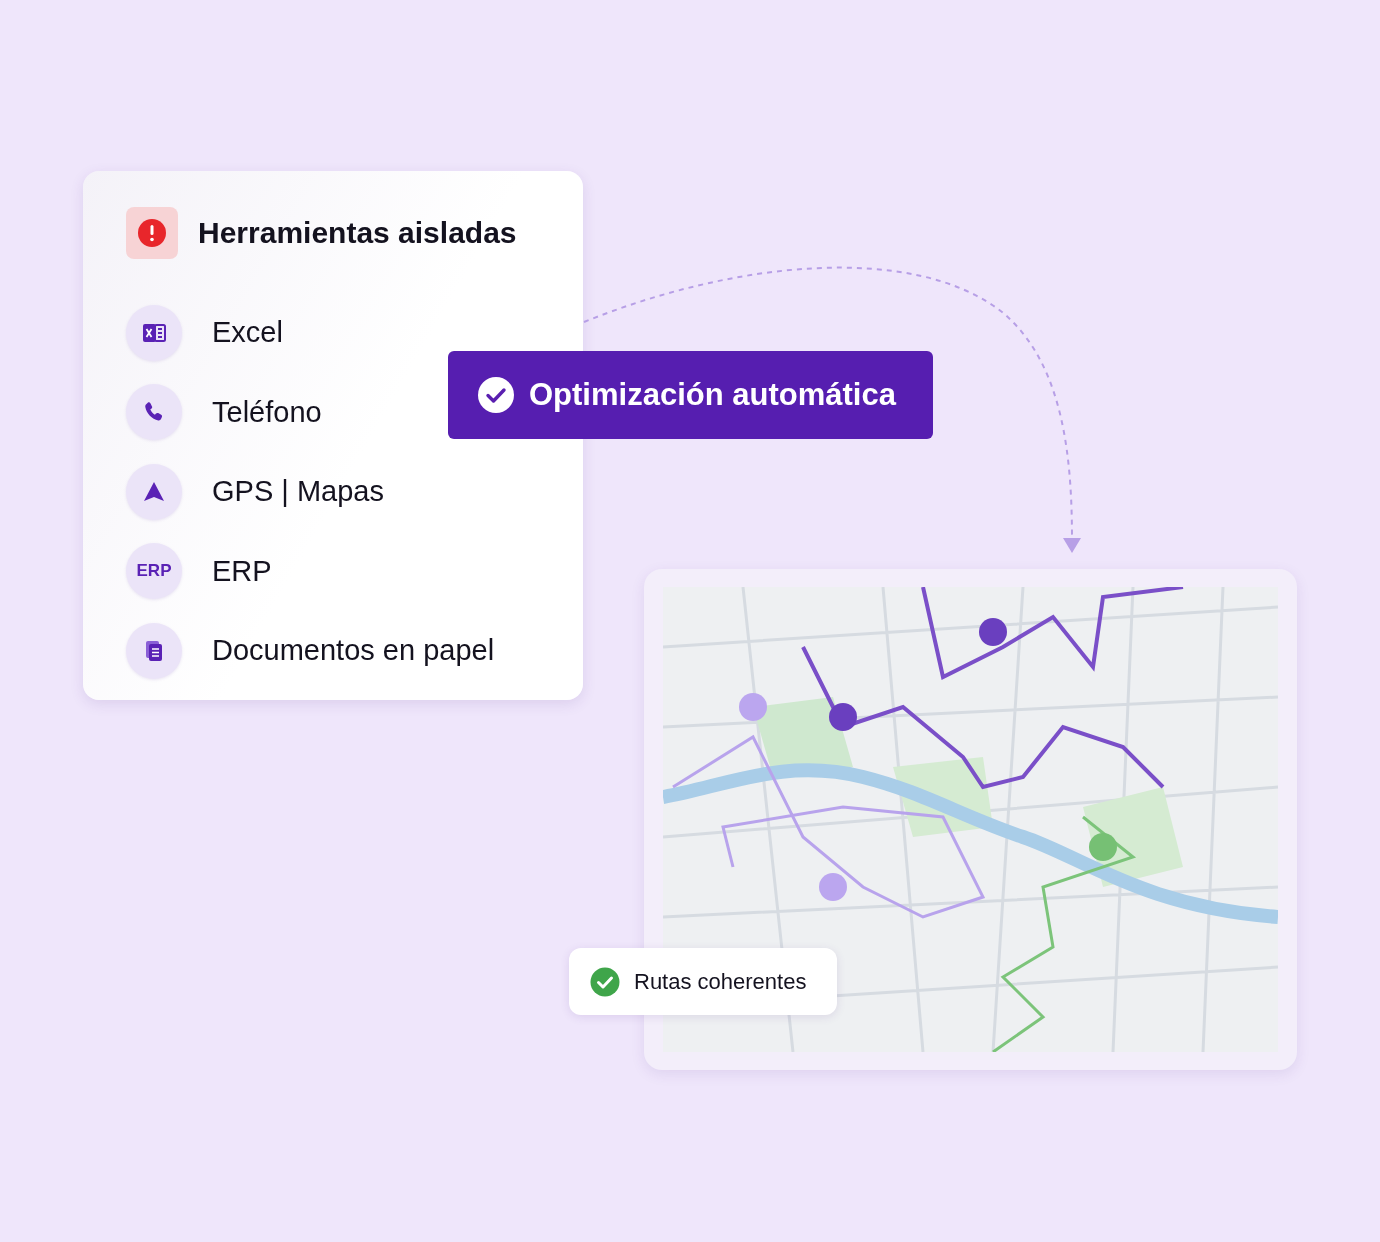 This screenshot has height=1242, width=1380. Describe the element at coordinates (154, 412) in the screenshot. I see `phone-icon` at that location.